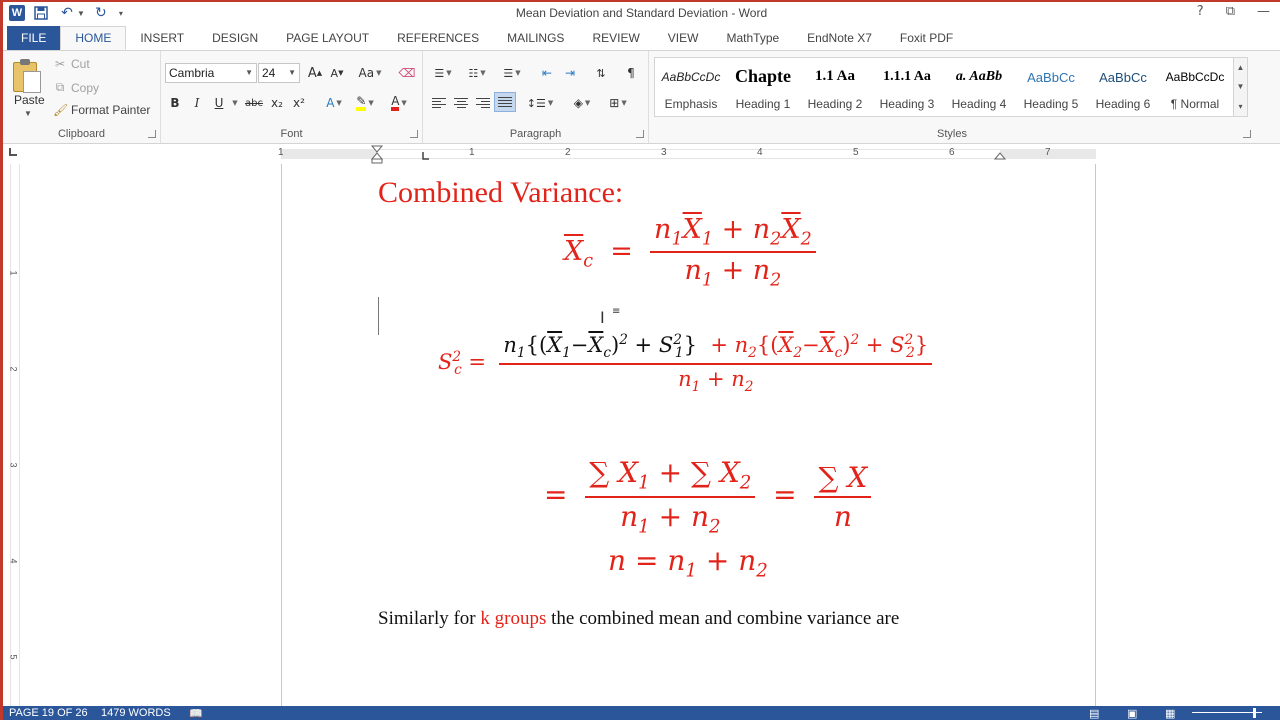  What do you see at coordinates (618, 103) in the screenshot?
I see `borders-button: ⊞ ▼` at bounding box center [618, 103].